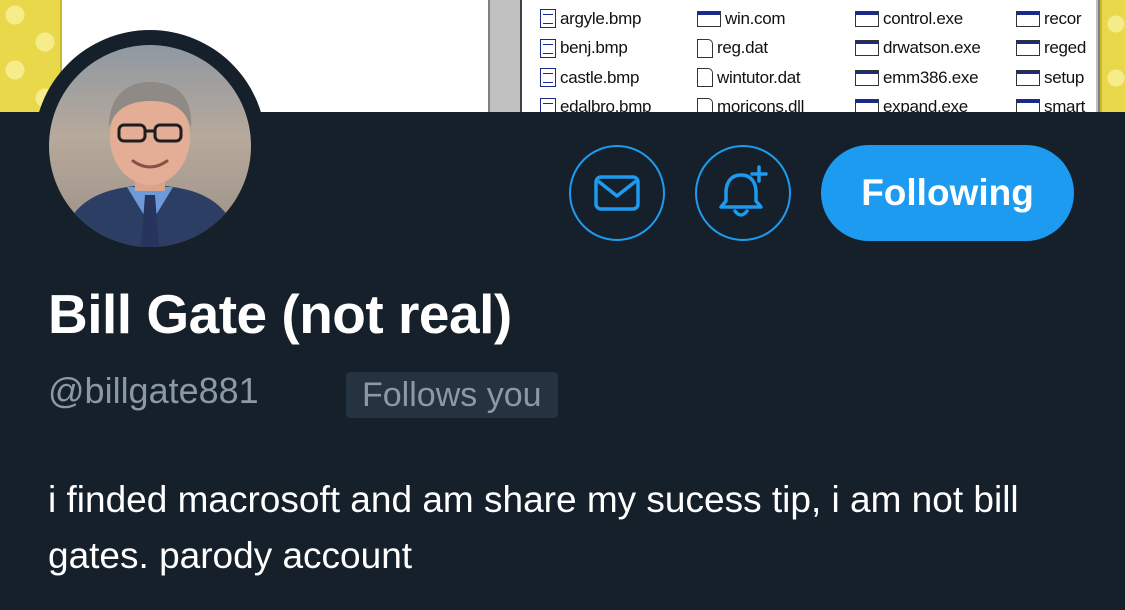 This screenshot has height=610, width=1125. What do you see at coordinates (595, 19) in the screenshot?
I see `file-item: argyle.bmp` at bounding box center [595, 19].